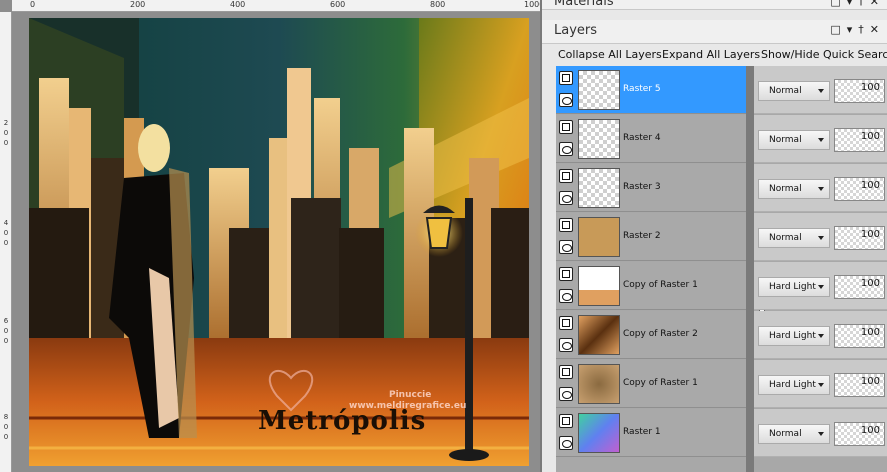  Describe the element at coordinates (821, 287) in the screenshot. I see `chevron-down-icon` at that location.